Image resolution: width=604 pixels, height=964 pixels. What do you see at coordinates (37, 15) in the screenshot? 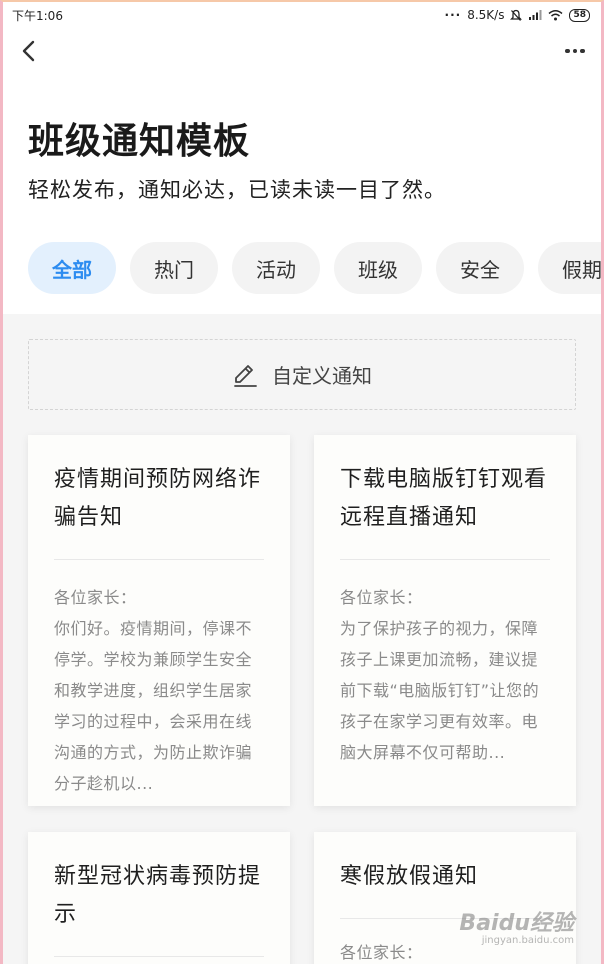
I see `status-time: 下午1:06` at bounding box center [37, 15].